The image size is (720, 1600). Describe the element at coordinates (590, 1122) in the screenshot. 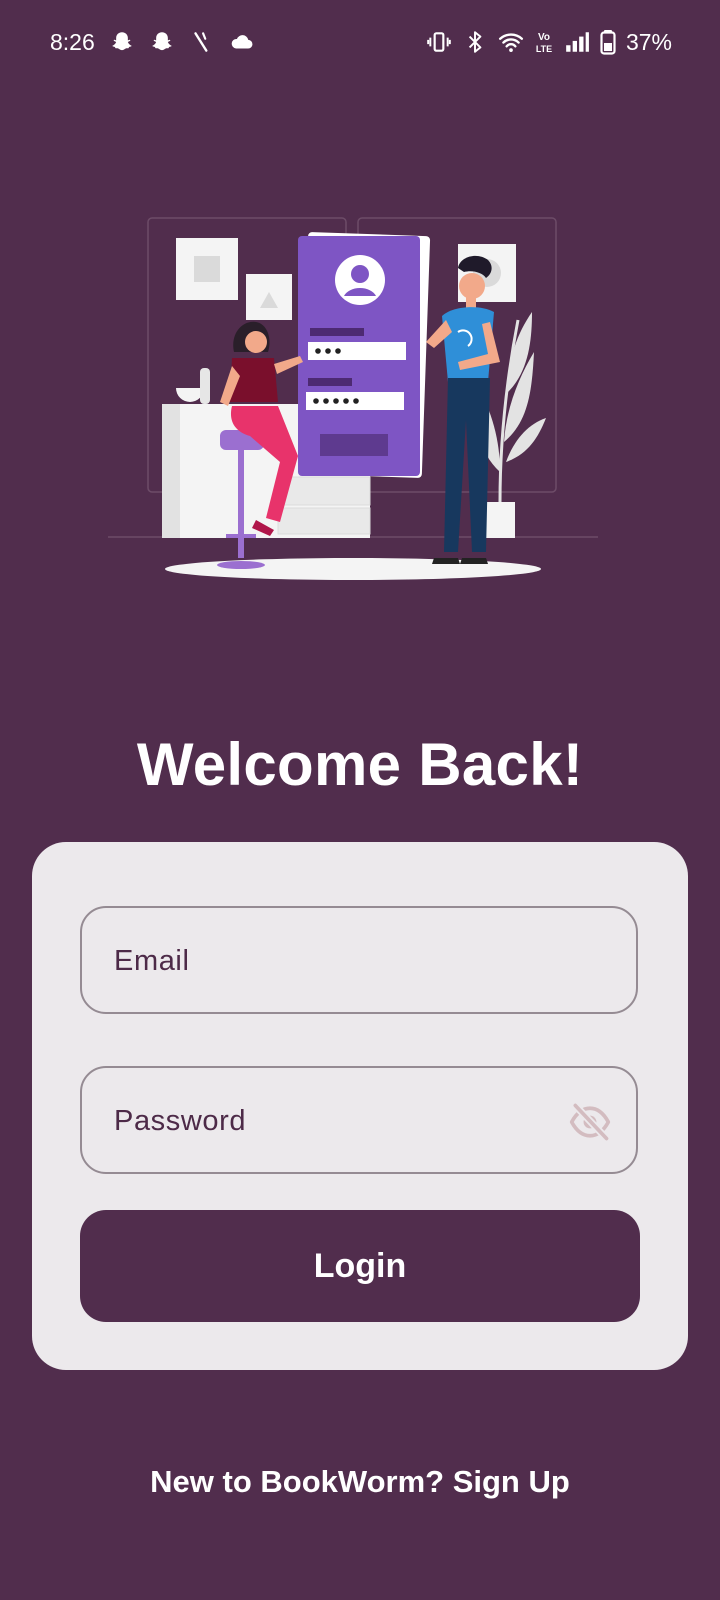

I see `eye-off-icon` at that location.